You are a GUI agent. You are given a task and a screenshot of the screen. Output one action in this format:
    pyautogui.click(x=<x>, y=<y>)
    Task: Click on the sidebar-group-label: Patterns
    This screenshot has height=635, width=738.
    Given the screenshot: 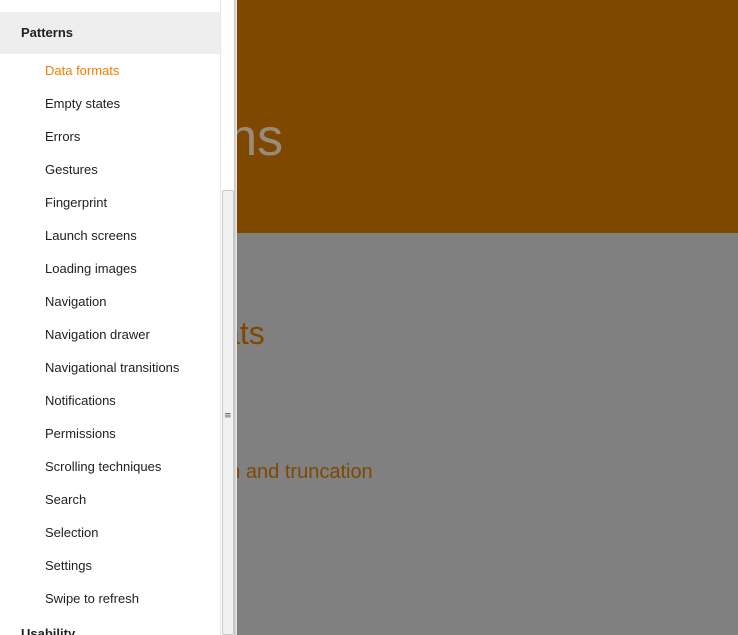 What is the action you would take?
    pyautogui.click(x=47, y=32)
    